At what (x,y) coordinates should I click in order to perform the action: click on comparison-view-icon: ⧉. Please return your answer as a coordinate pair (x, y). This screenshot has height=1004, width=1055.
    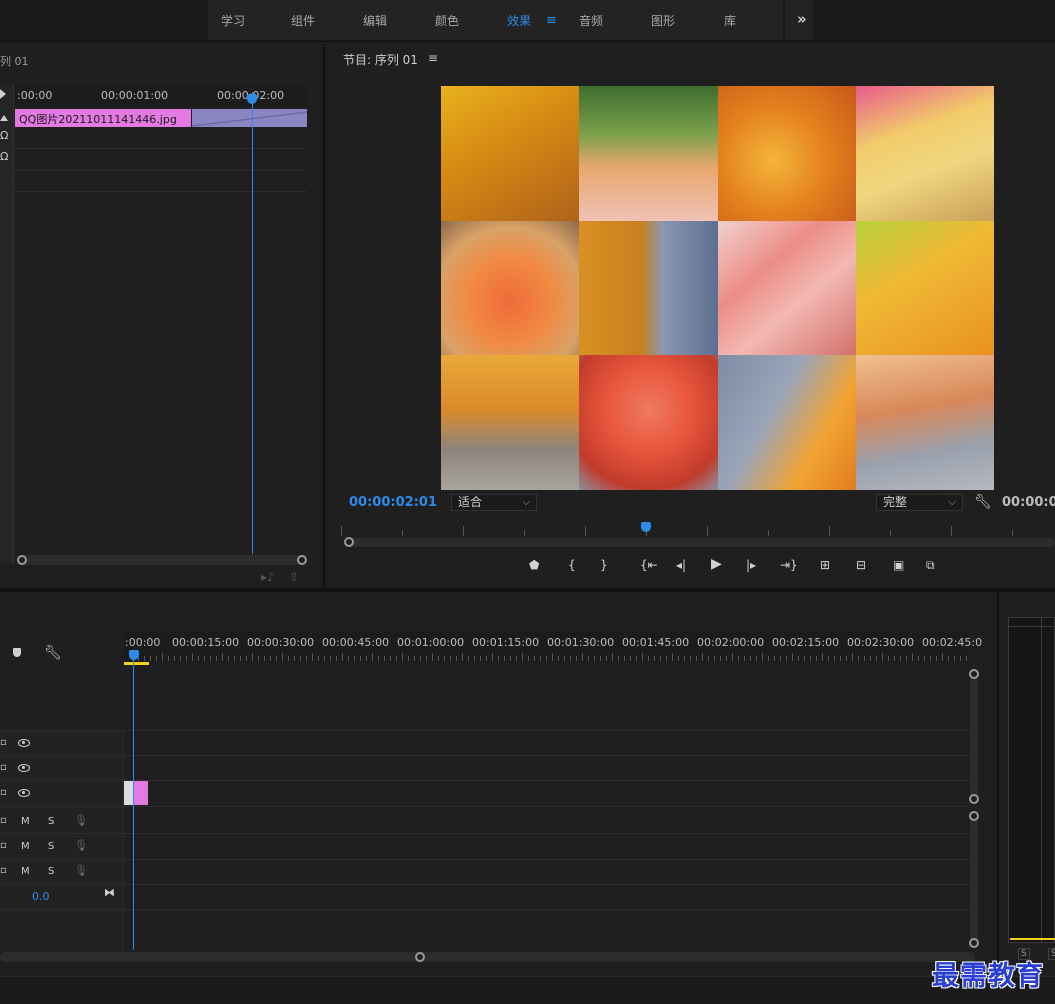
    Looking at the image, I should click on (930, 565).